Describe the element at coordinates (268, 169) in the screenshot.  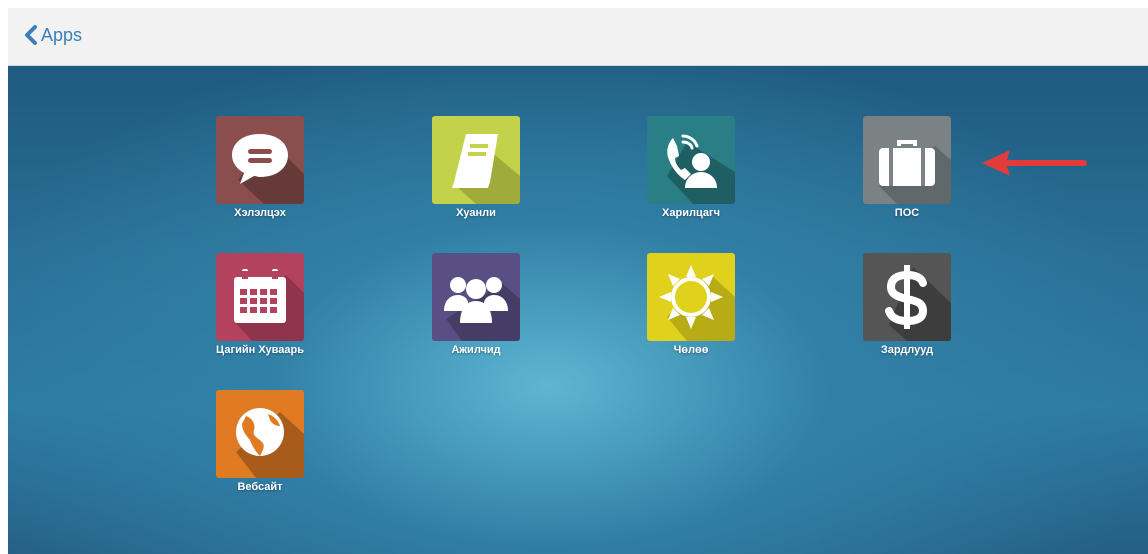
I see `chat-bubble-icon` at that location.